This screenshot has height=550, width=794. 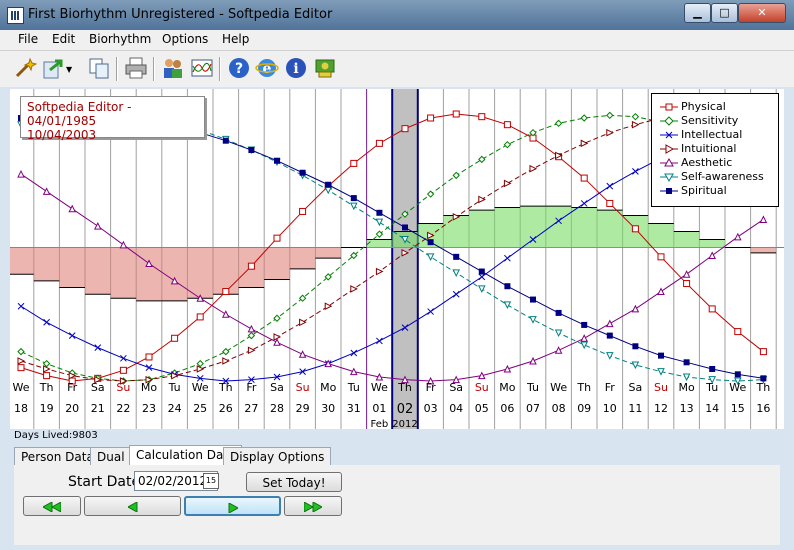 What do you see at coordinates (175, 408) in the screenshot?
I see `day-number-label: 24` at bounding box center [175, 408].